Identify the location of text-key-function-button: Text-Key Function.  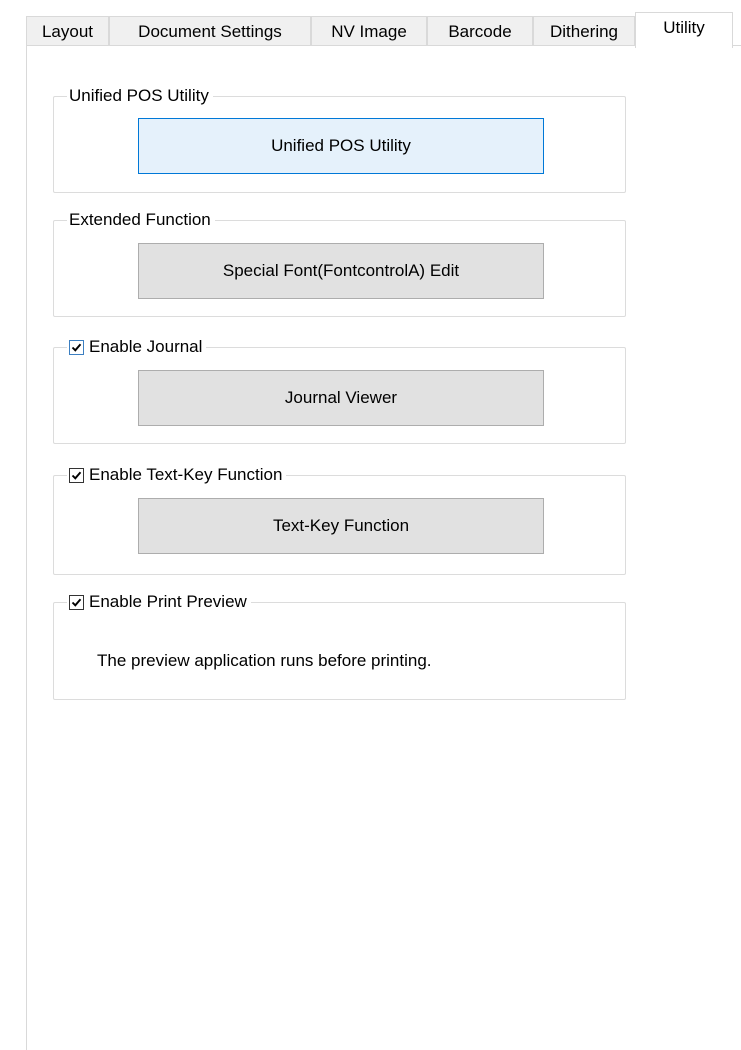
(341, 526).